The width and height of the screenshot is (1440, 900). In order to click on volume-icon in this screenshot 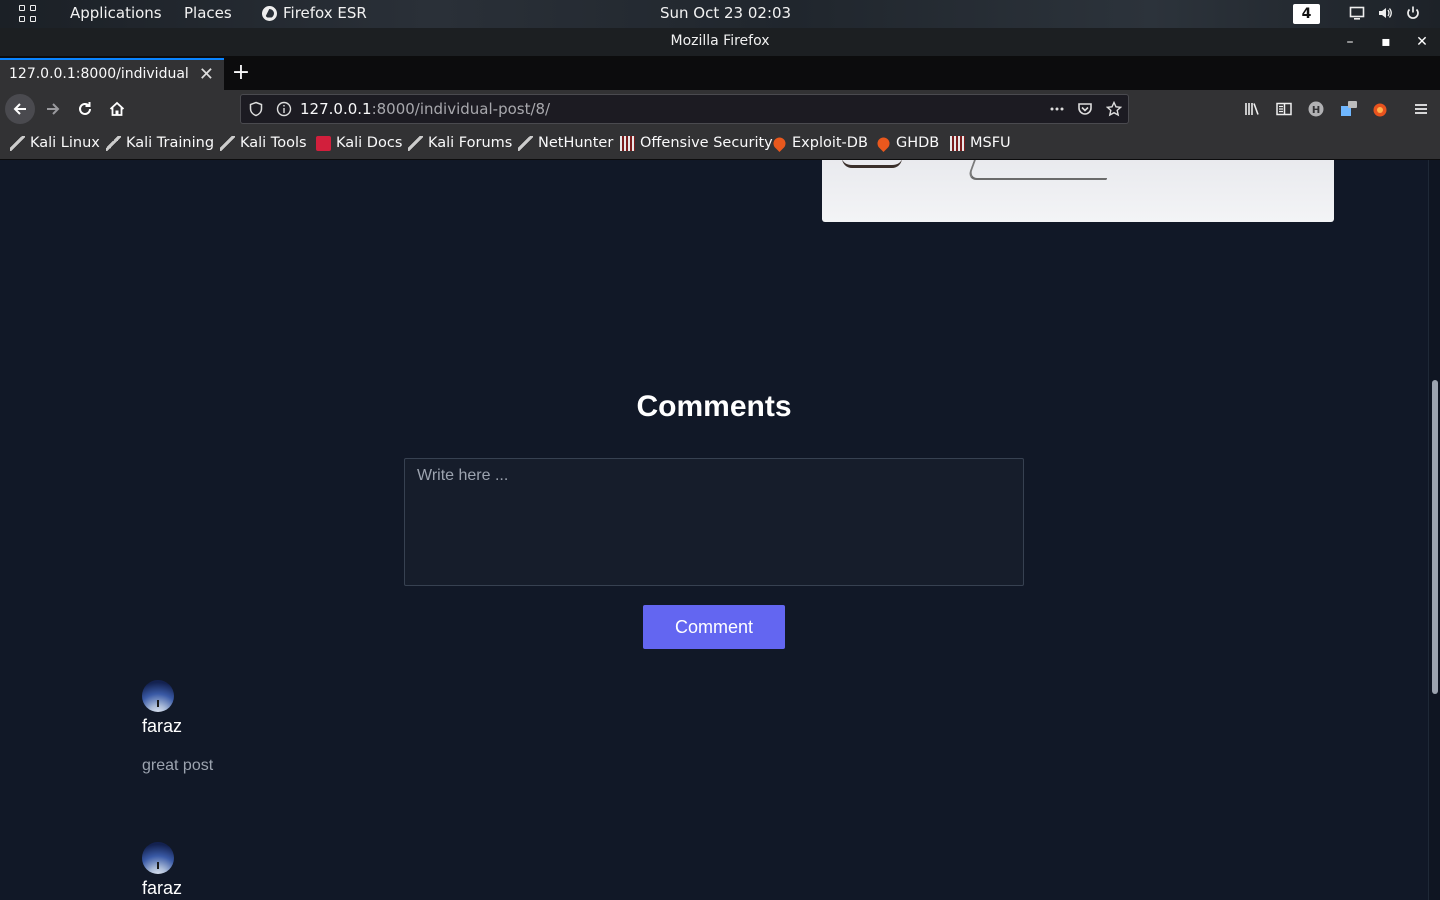, I will do `click(1385, 13)`.